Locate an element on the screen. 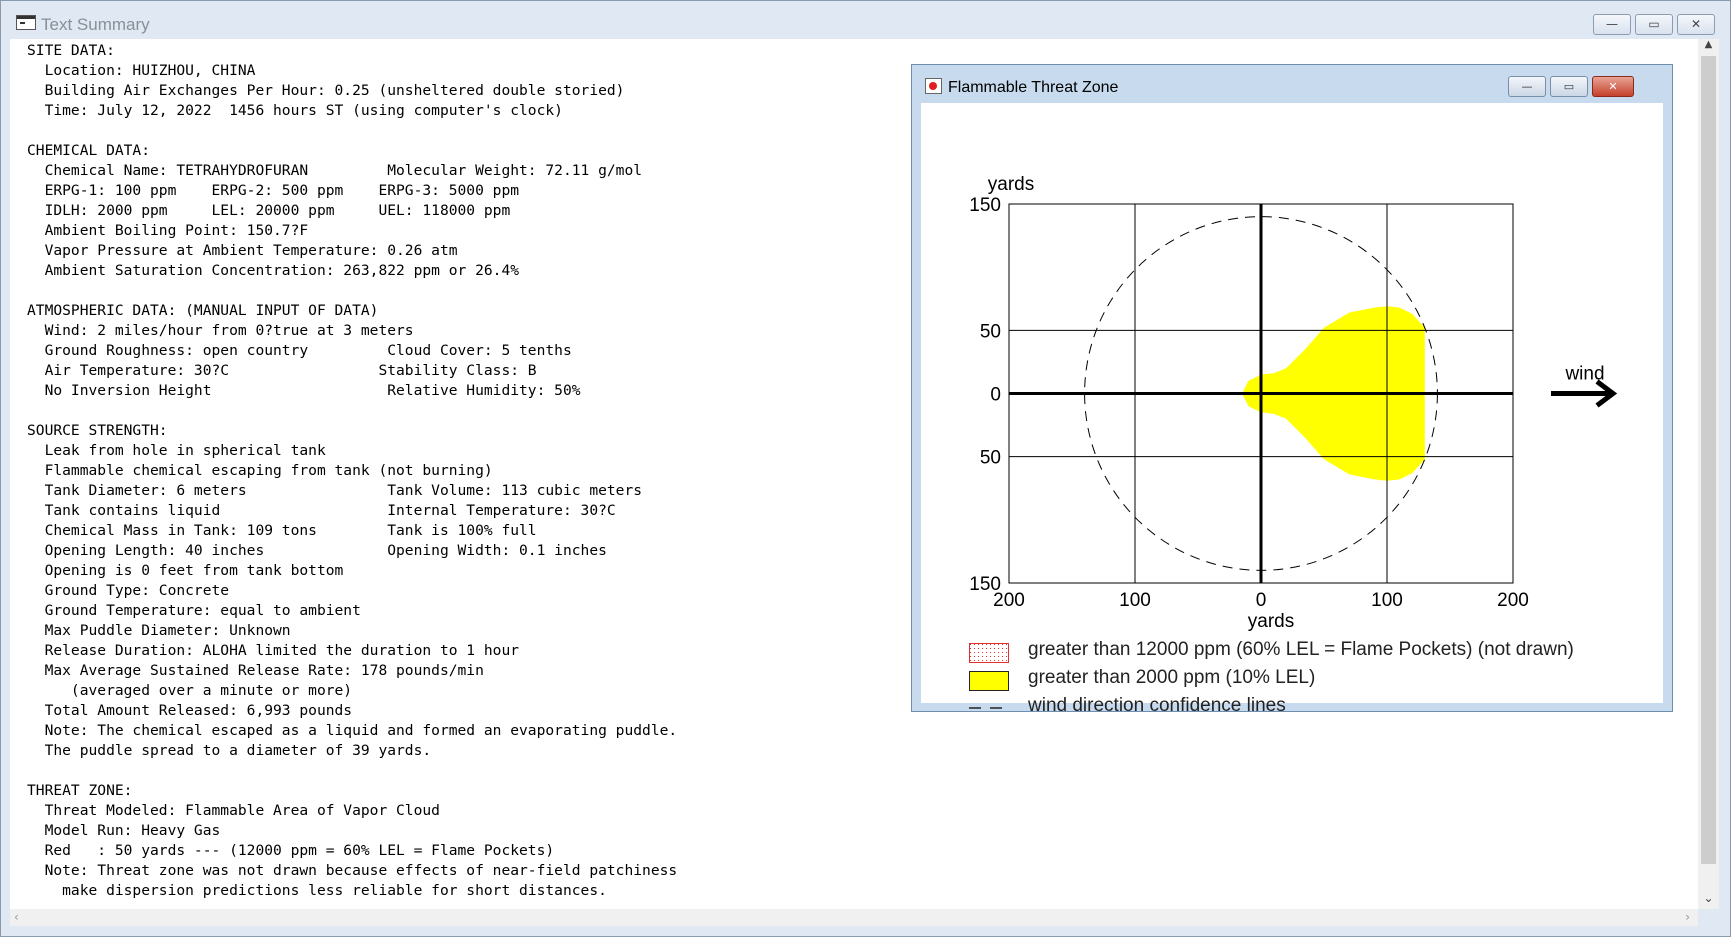 The image size is (1731, 937). minimize-button: — is located at coordinates (1612, 24).